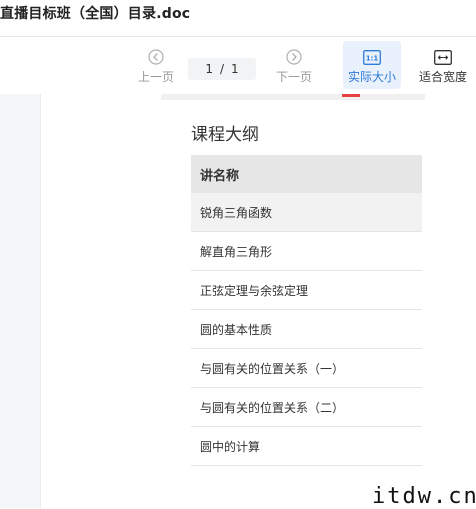  I want to click on table-header-cell: 讲名称, so click(306, 174).